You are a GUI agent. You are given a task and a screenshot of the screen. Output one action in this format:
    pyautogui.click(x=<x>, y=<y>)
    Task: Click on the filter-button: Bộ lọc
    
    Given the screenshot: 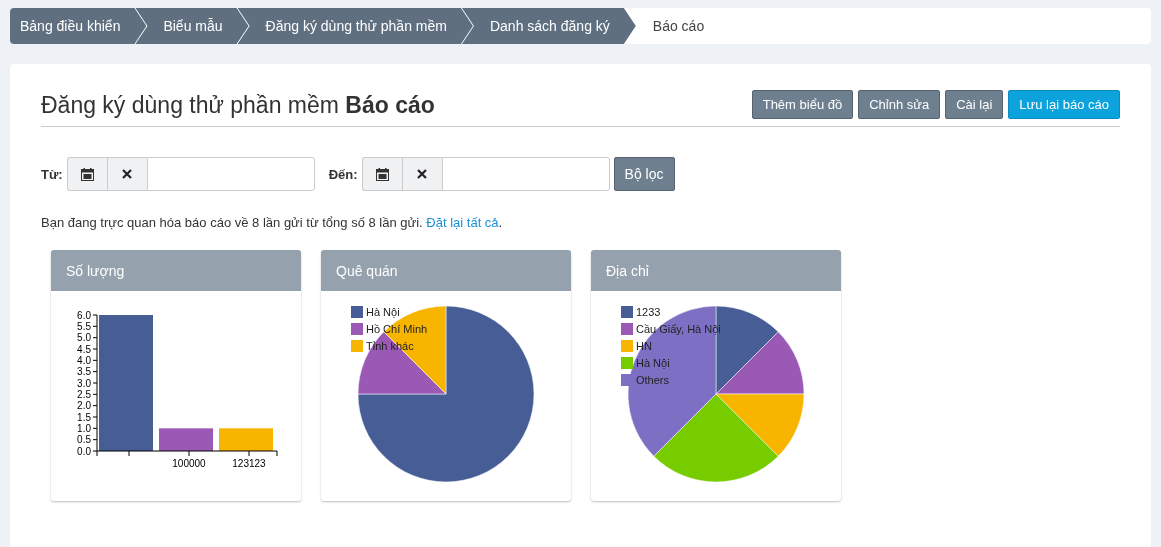 What is the action you would take?
    pyautogui.click(x=644, y=174)
    